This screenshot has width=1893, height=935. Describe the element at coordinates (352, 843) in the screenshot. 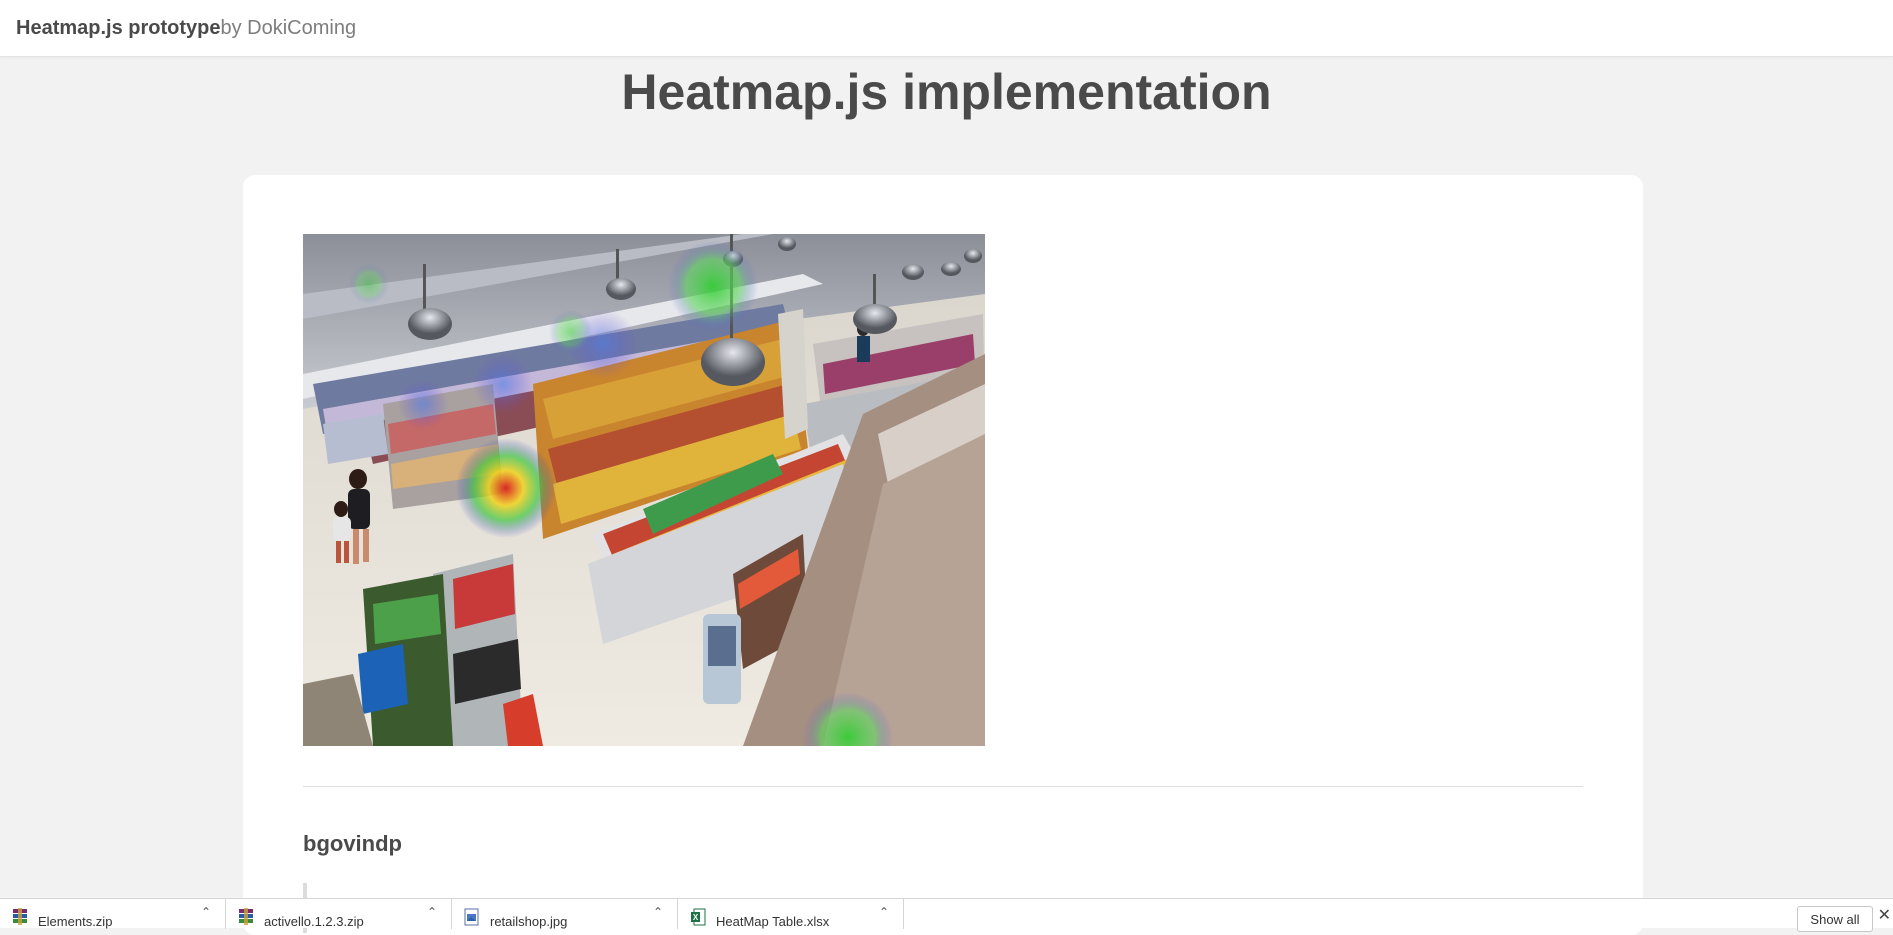

I see `author-name: bgovindp` at that location.